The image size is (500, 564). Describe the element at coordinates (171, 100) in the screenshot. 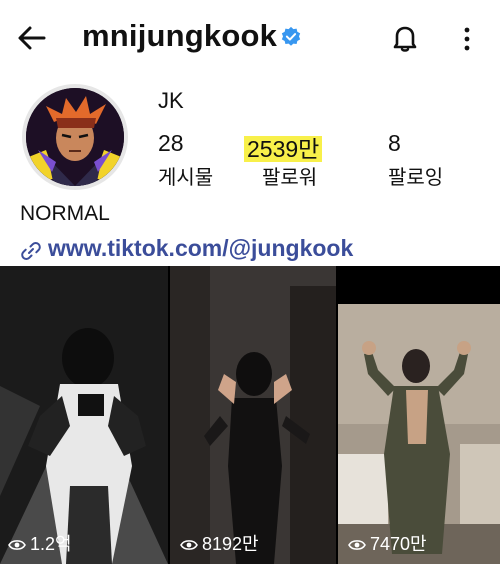

I see `display-name: JK` at that location.